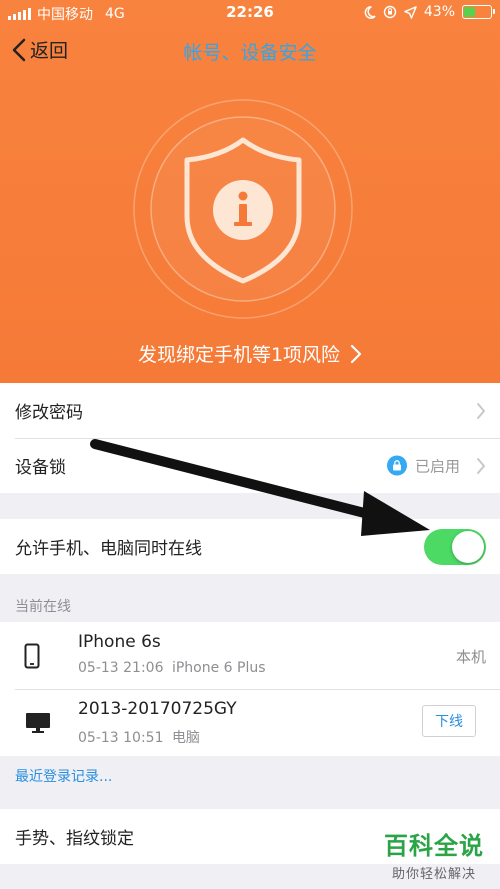 The width and height of the screenshot is (500, 889). Describe the element at coordinates (40, 468) in the screenshot. I see `device-lock-label: 设备锁` at that location.